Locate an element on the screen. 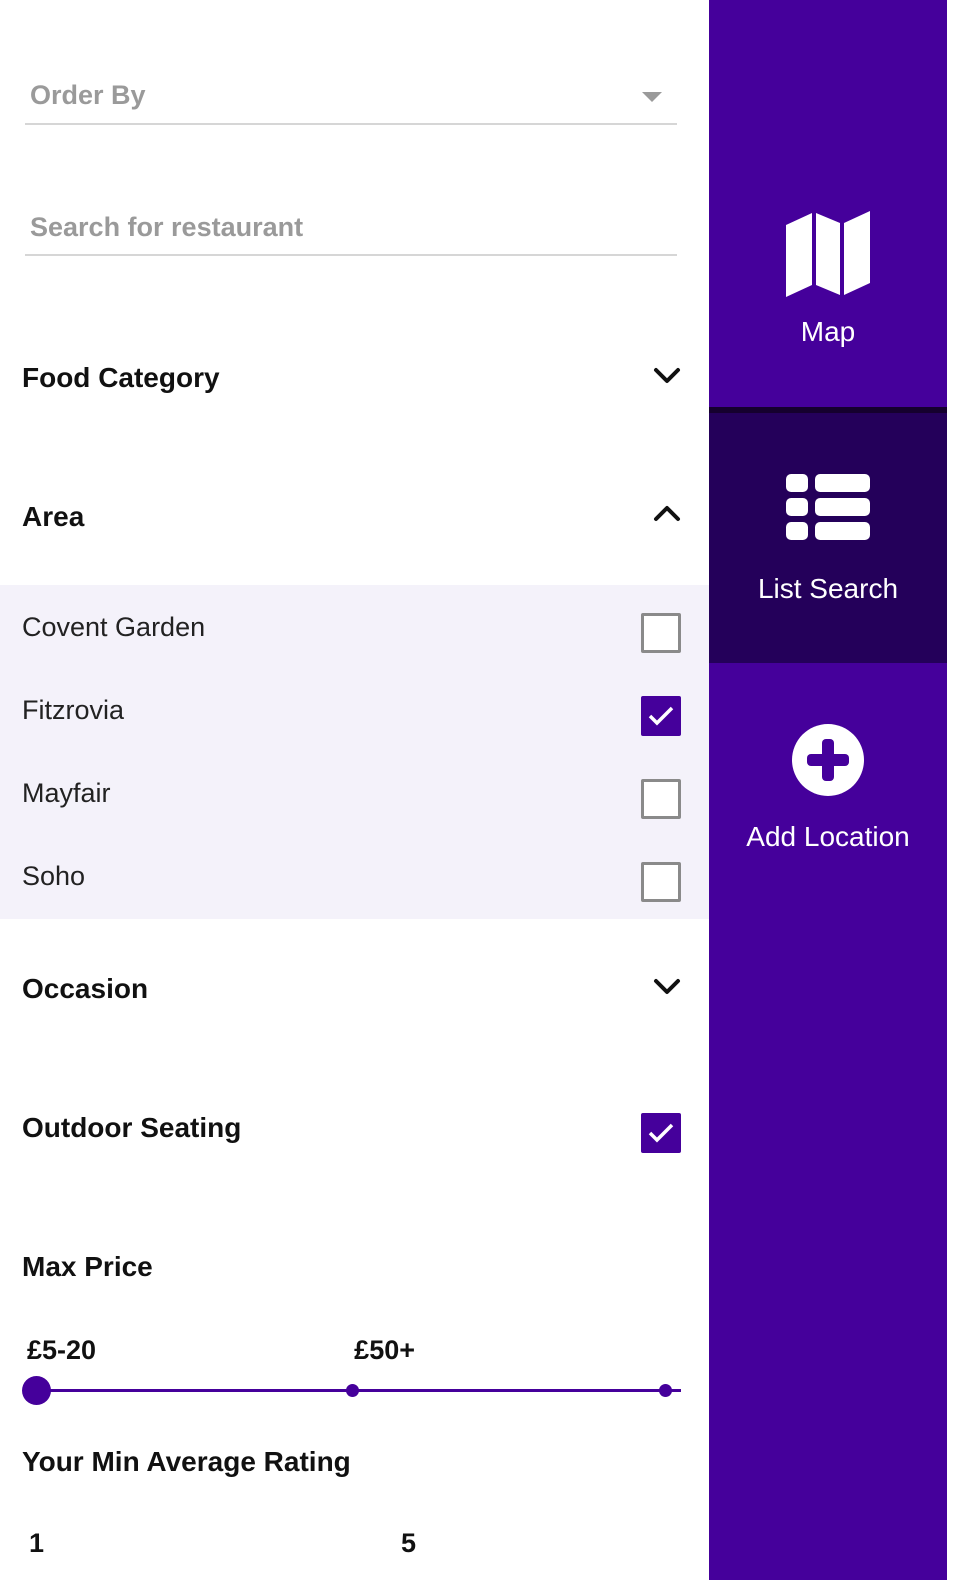 This screenshot has width=968, height=1580. price-min-label: £5-20 is located at coordinates (62, 1350).